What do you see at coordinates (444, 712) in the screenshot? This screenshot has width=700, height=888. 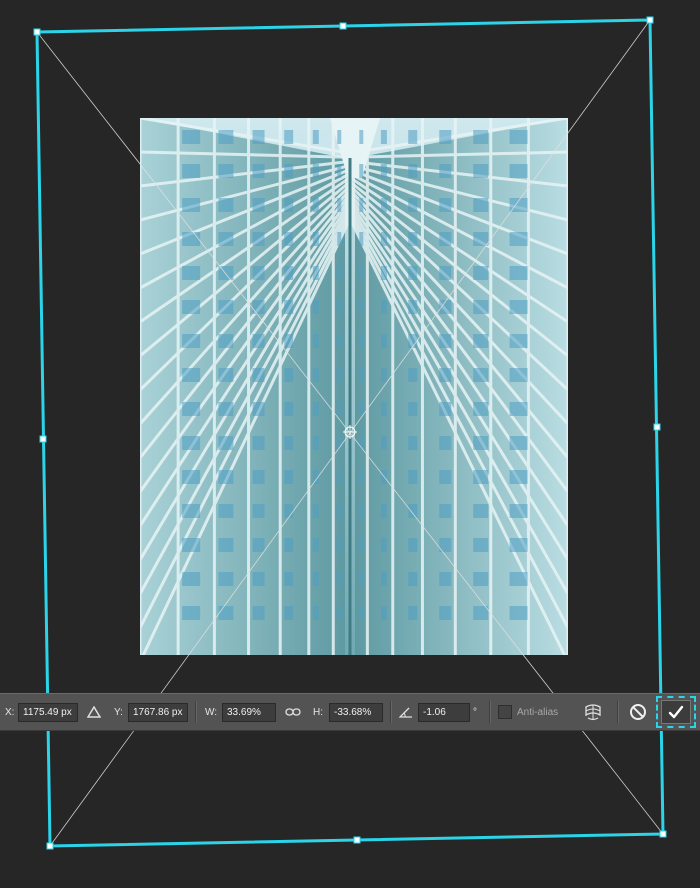 I see `rotation-angle-input: -1.06` at bounding box center [444, 712].